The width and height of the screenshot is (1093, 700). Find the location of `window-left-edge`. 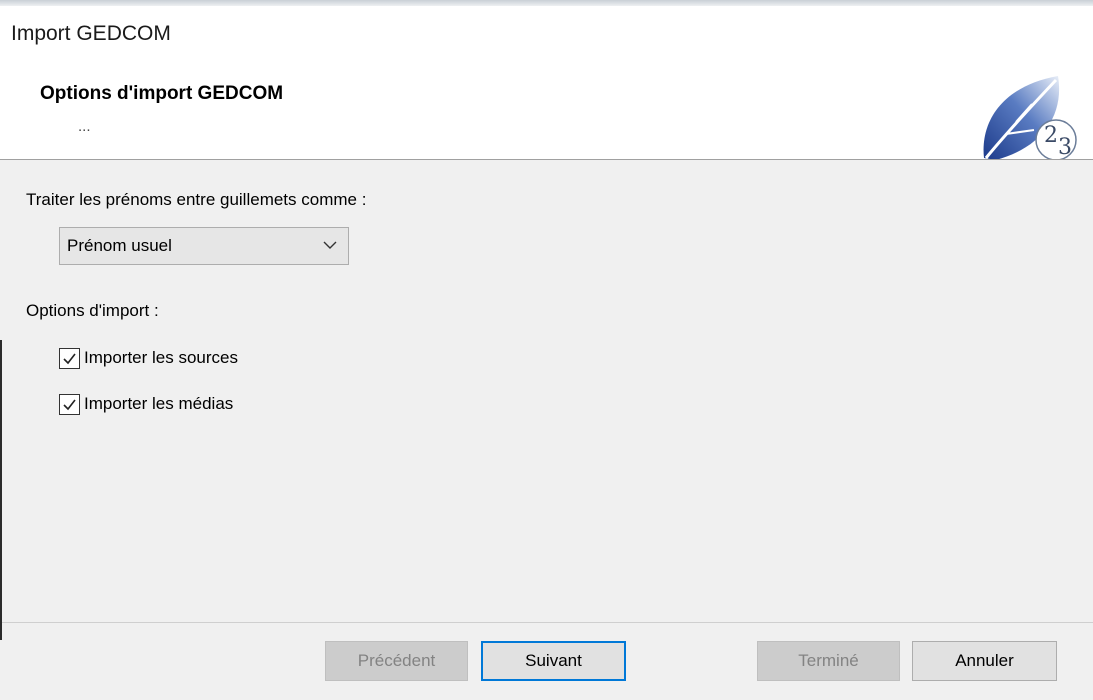

window-left-edge is located at coordinates (1, 490).